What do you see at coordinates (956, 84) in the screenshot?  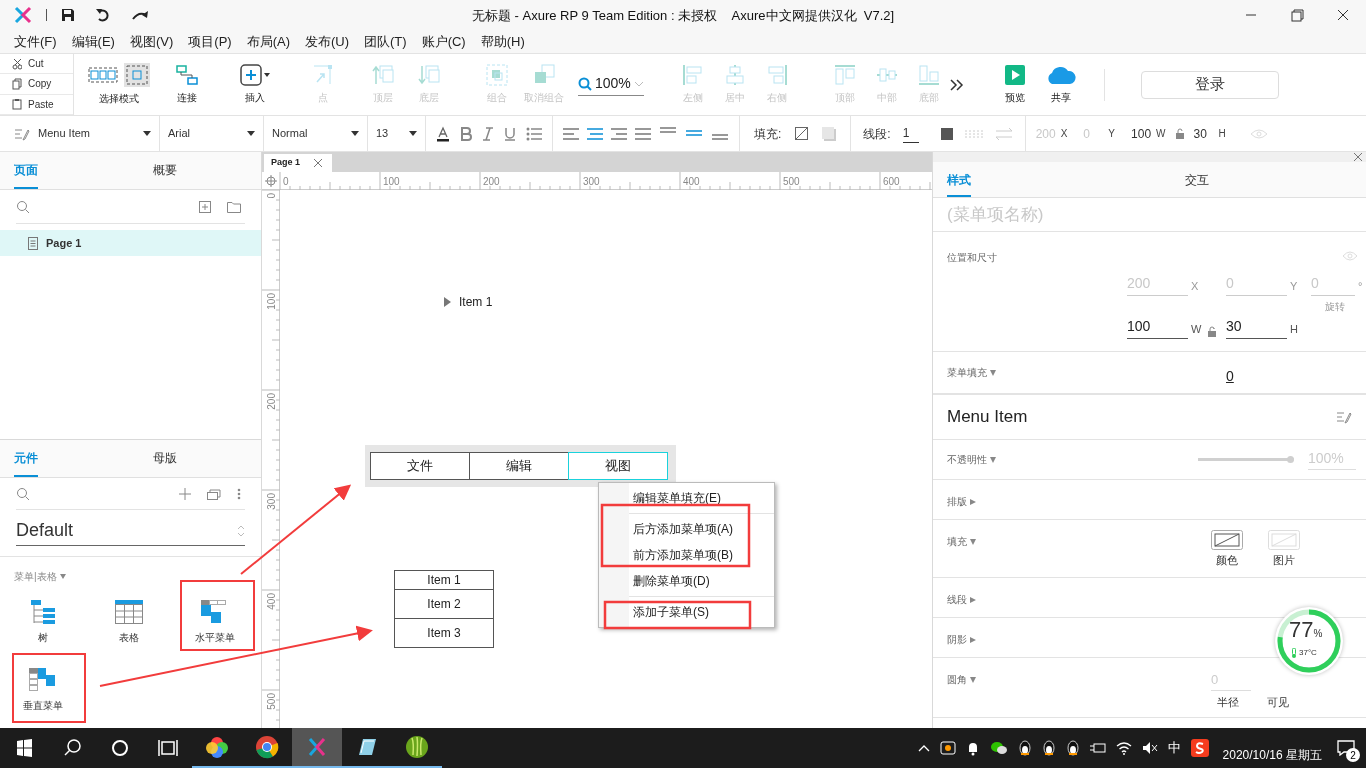 I see `double-chevron-icon` at bounding box center [956, 84].